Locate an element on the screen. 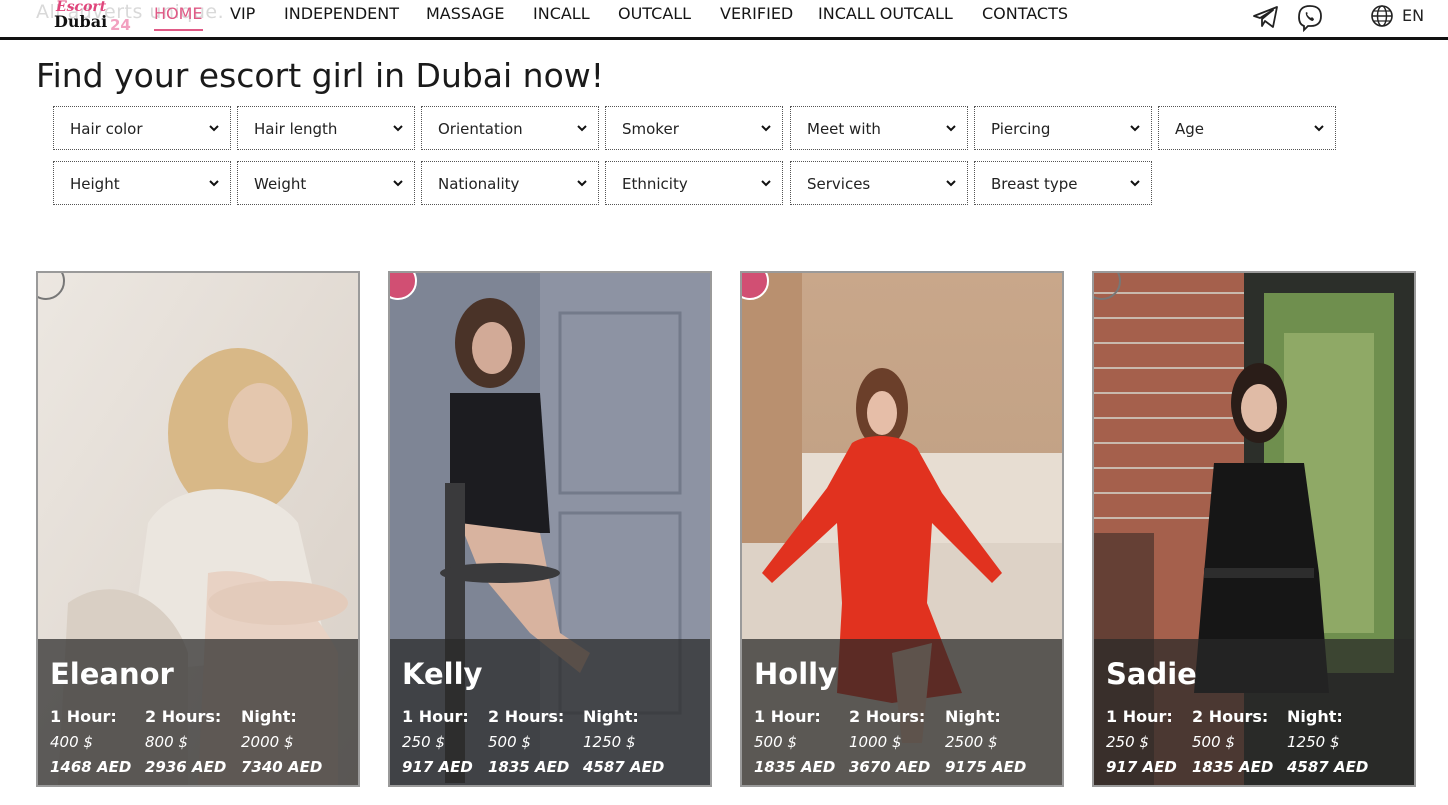 The height and width of the screenshot is (805, 1448). filter-ethnicity: Ethnicity is located at coordinates (694, 183).